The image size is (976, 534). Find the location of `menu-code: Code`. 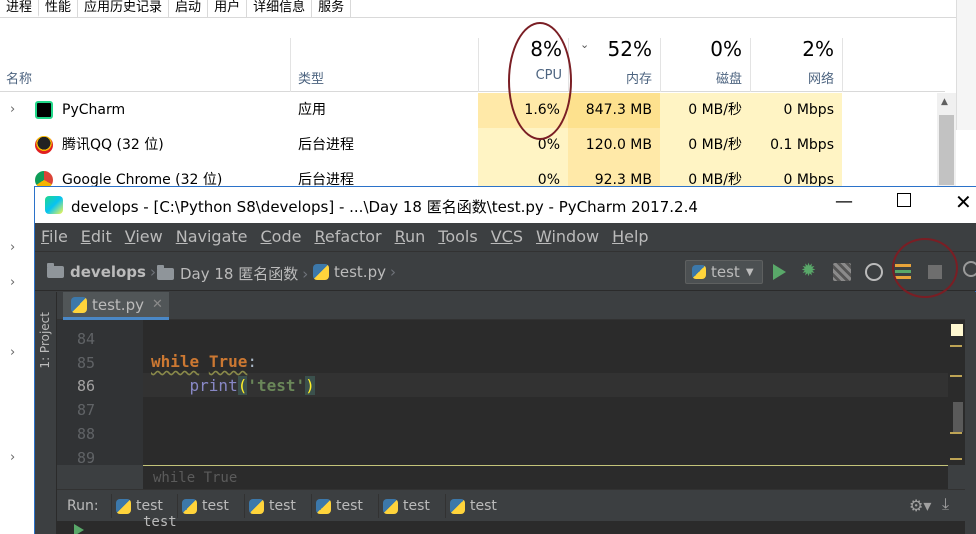

menu-code: Code is located at coordinates (281, 237).